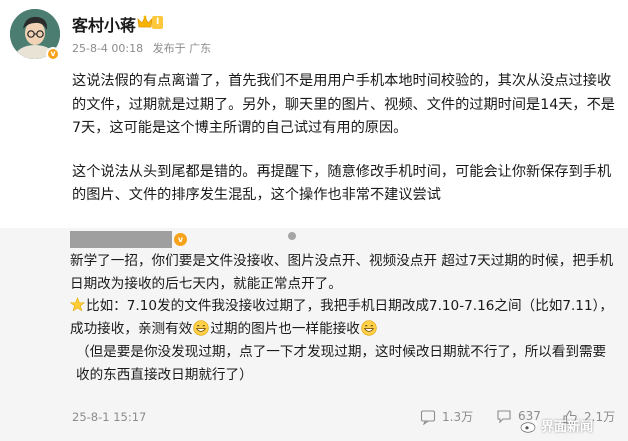  Describe the element at coordinates (150, 22) in the screenshot. I see `vip-badge: I` at that location.